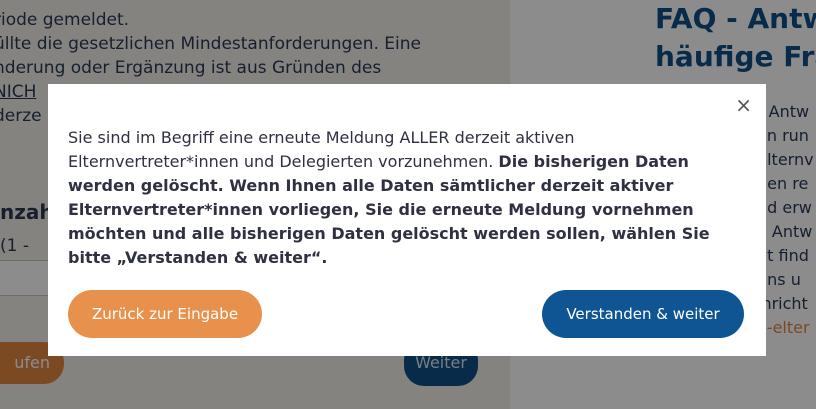 The width and height of the screenshot is (816, 409). I want to click on confirm-continue-button: Verstanden & weiter, so click(643, 314).